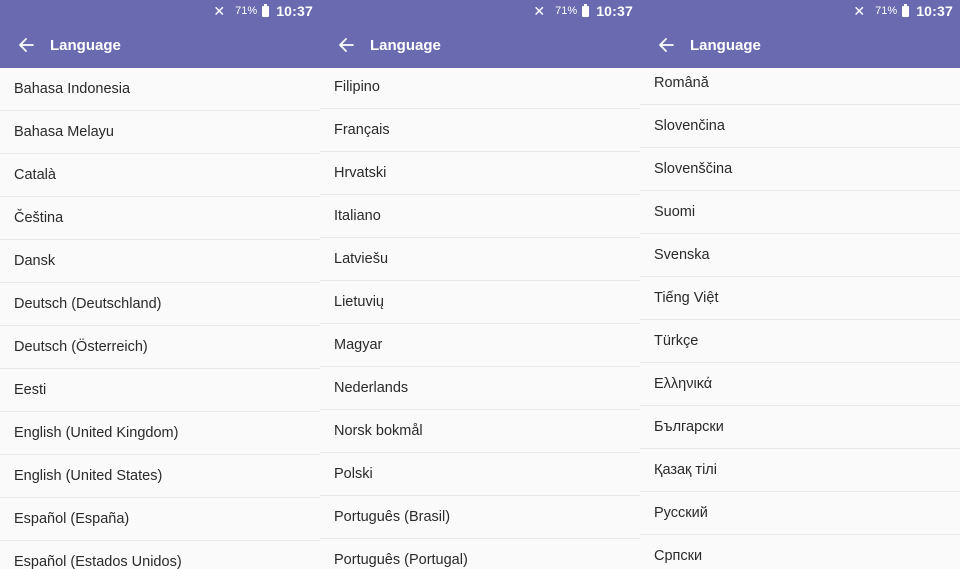  What do you see at coordinates (800, 470) in the screenshot?
I see `language-item: Қазақ тілі` at bounding box center [800, 470].